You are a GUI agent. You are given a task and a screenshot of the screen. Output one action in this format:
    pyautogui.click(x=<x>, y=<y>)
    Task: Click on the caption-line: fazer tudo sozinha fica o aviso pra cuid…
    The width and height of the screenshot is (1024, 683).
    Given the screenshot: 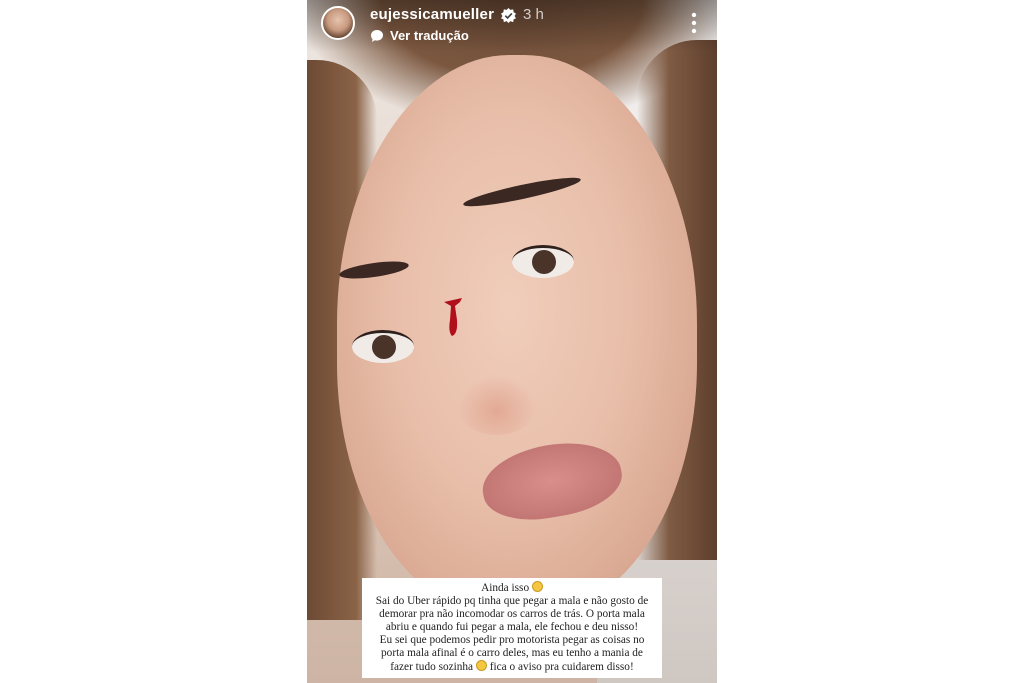 What is the action you would take?
    pyautogui.click(x=512, y=666)
    